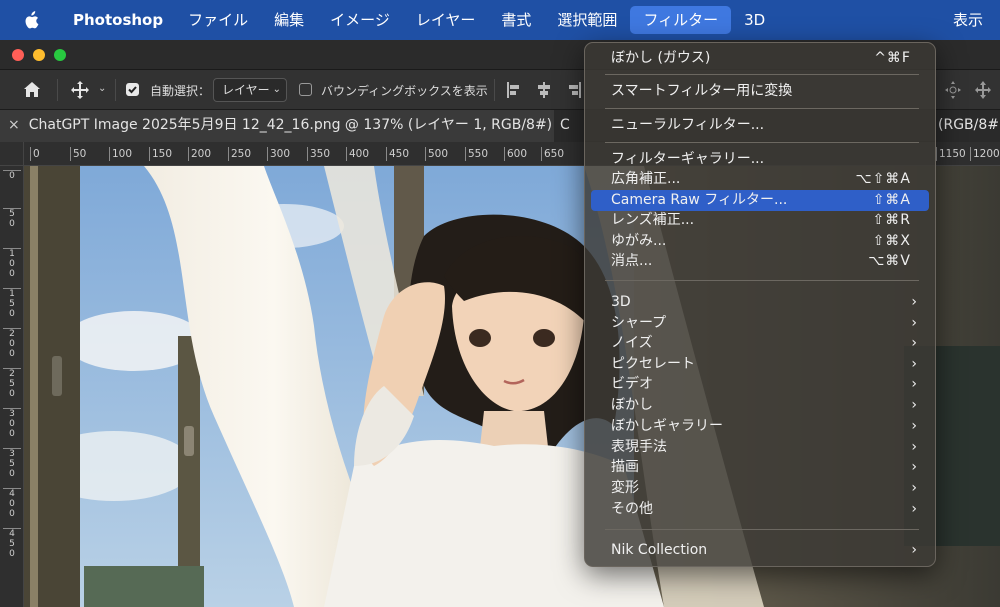  What do you see at coordinates (12, 543) in the screenshot?
I see `ruler-tick: 4 5 0` at bounding box center [12, 543].